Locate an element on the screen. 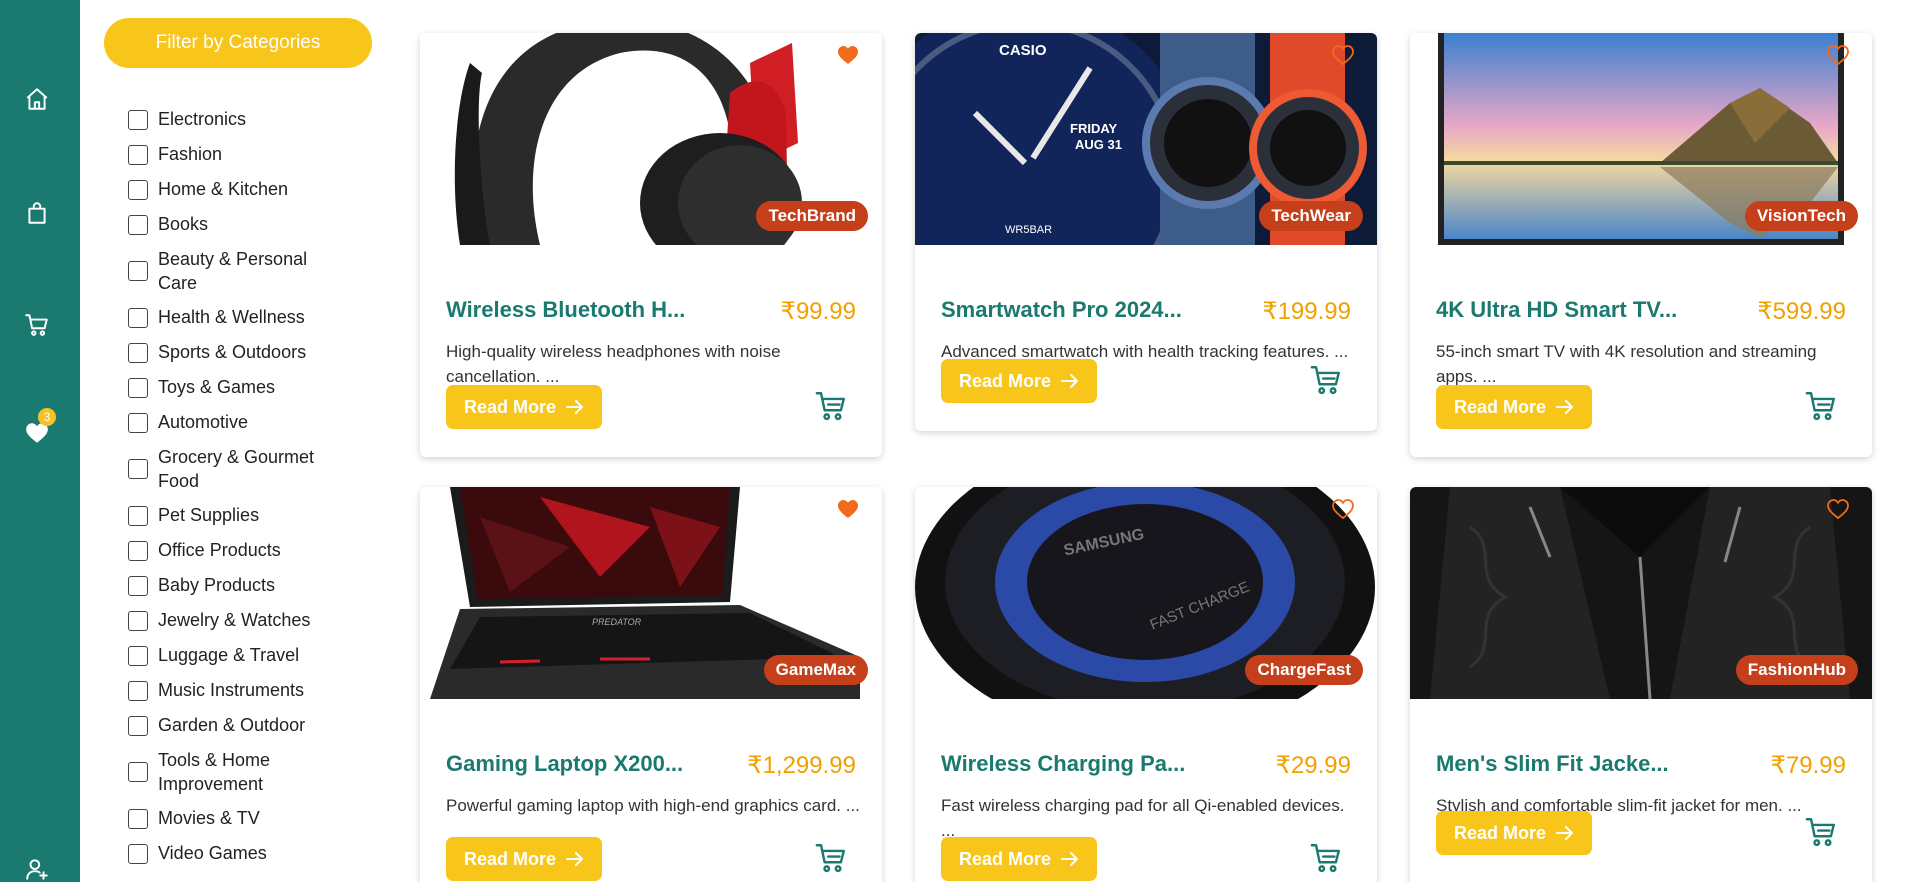 The height and width of the screenshot is (882, 1914). orders-button is located at coordinates (37, 213).